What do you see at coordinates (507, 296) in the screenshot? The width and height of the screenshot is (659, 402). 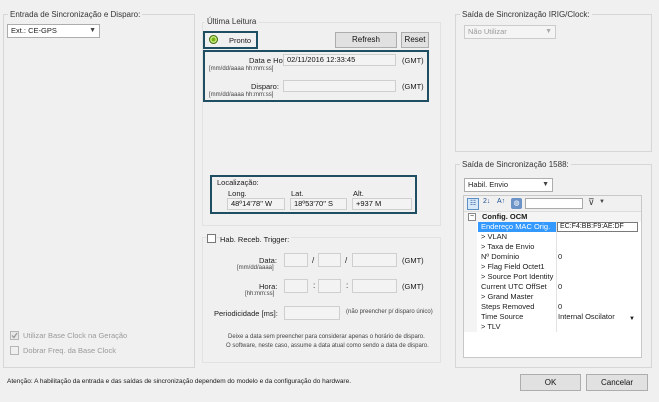 I see `grid-row-key: > Grand Master` at bounding box center [507, 296].